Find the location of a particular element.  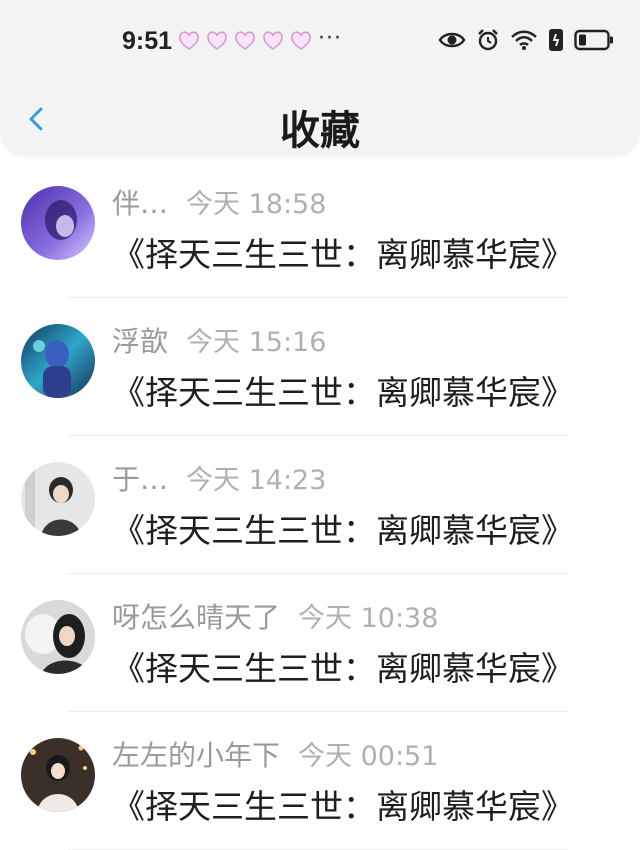

sim-icon is located at coordinates (556, 40).